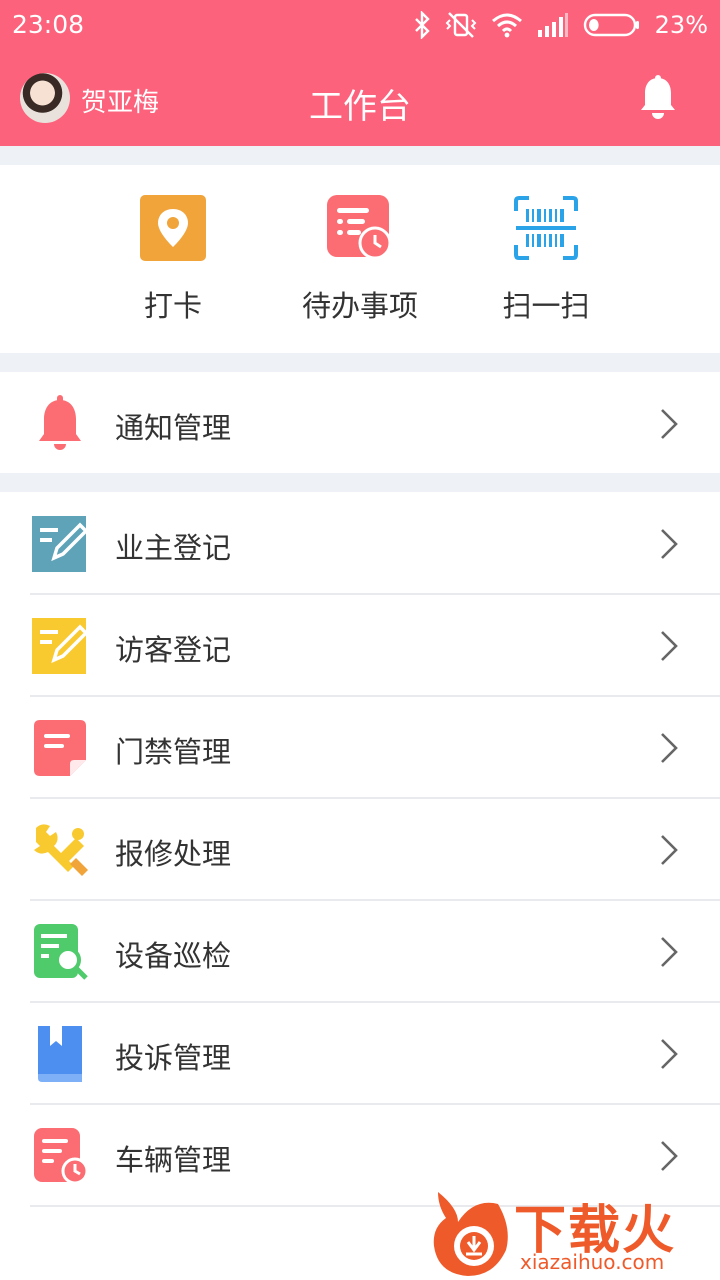 This screenshot has height=1280, width=720. I want to click on quick-action-label: 待办事项, so click(359, 306).